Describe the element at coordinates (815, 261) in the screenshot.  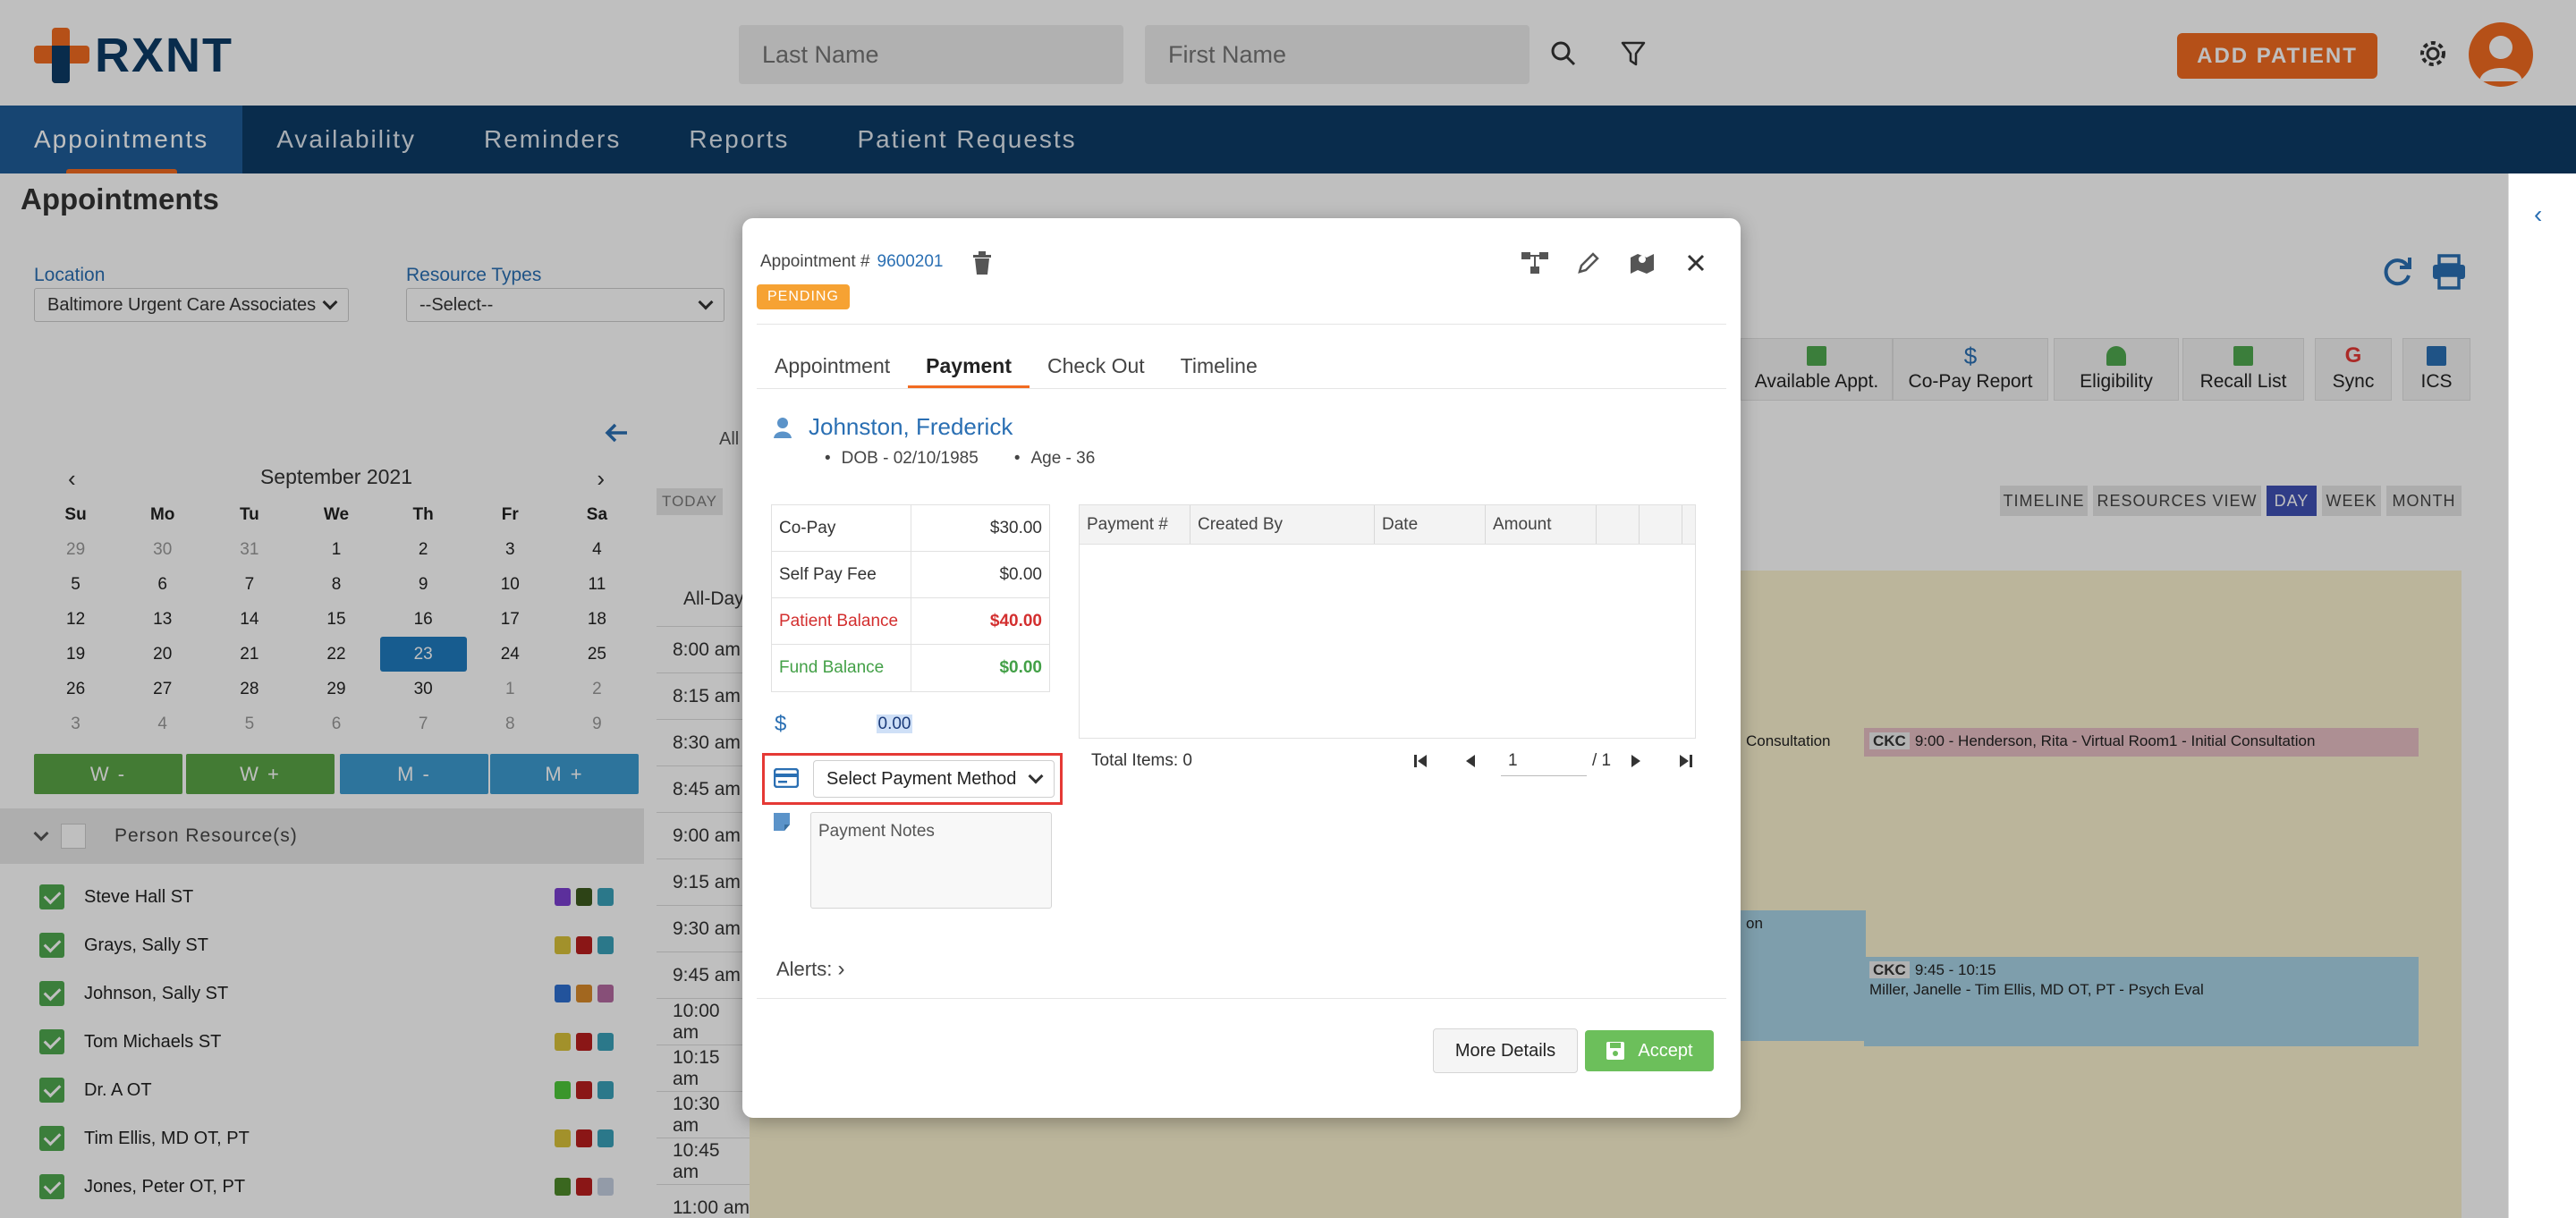
I see `appointment-number-label: Appointment #` at that location.